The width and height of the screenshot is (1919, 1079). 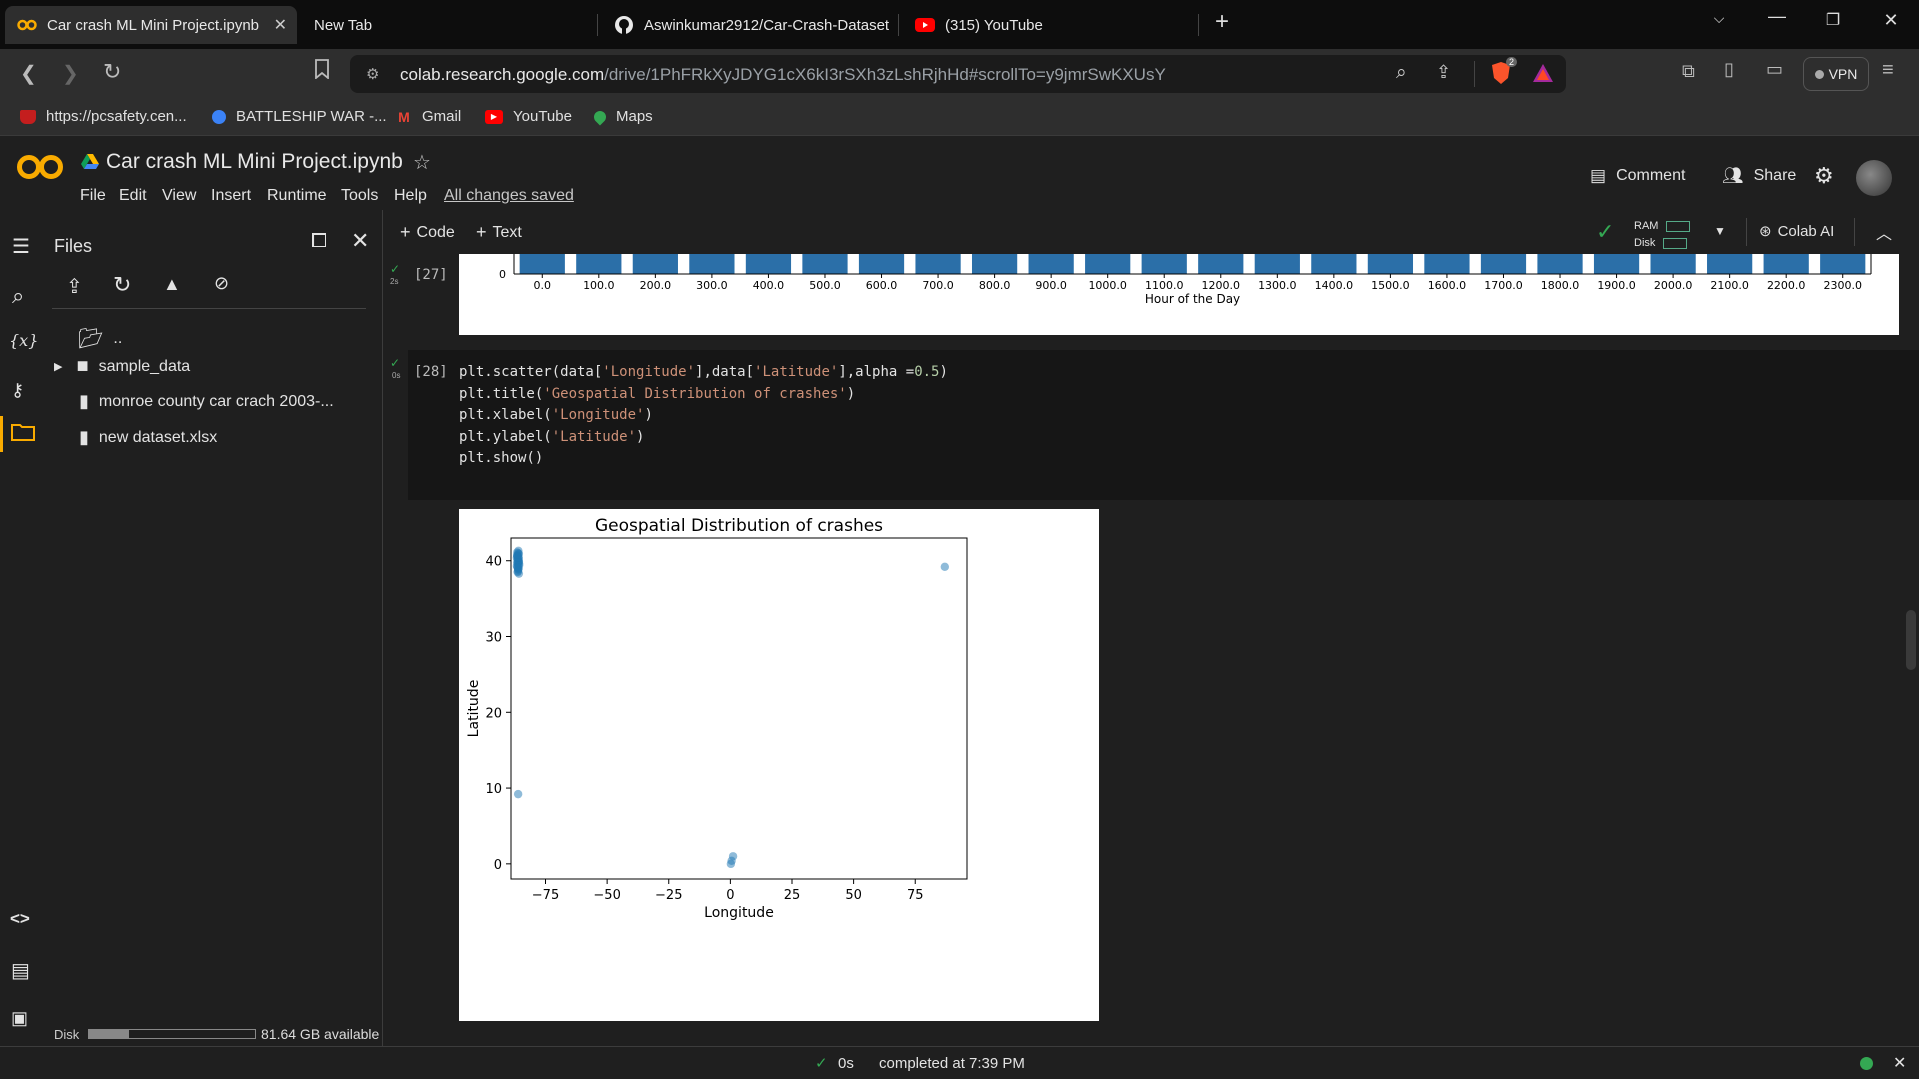 I want to click on add-code-button: + Code, so click(x=427, y=232).